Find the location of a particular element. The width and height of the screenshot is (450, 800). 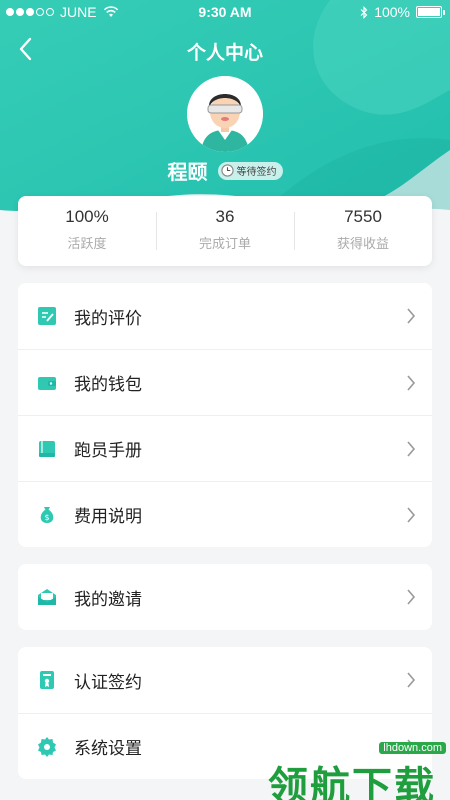

menu-item-certification: 认证签约 is located at coordinates (225, 680).